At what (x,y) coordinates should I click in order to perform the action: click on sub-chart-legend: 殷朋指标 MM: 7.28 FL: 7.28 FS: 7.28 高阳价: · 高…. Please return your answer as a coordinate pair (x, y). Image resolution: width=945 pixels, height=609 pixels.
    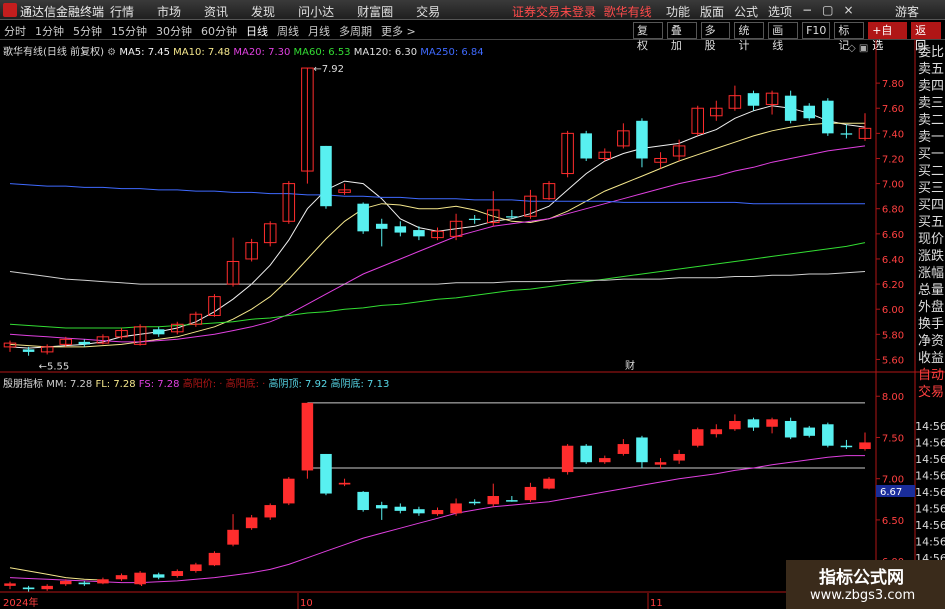
    Looking at the image, I should click on (196, 382).